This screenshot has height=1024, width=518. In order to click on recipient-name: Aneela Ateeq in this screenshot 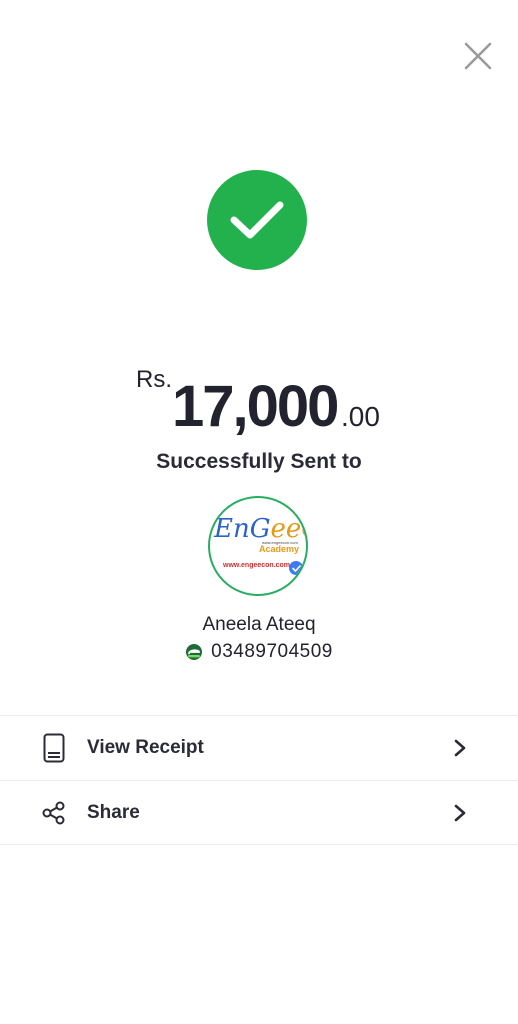, I will do `click(259, 624)`.